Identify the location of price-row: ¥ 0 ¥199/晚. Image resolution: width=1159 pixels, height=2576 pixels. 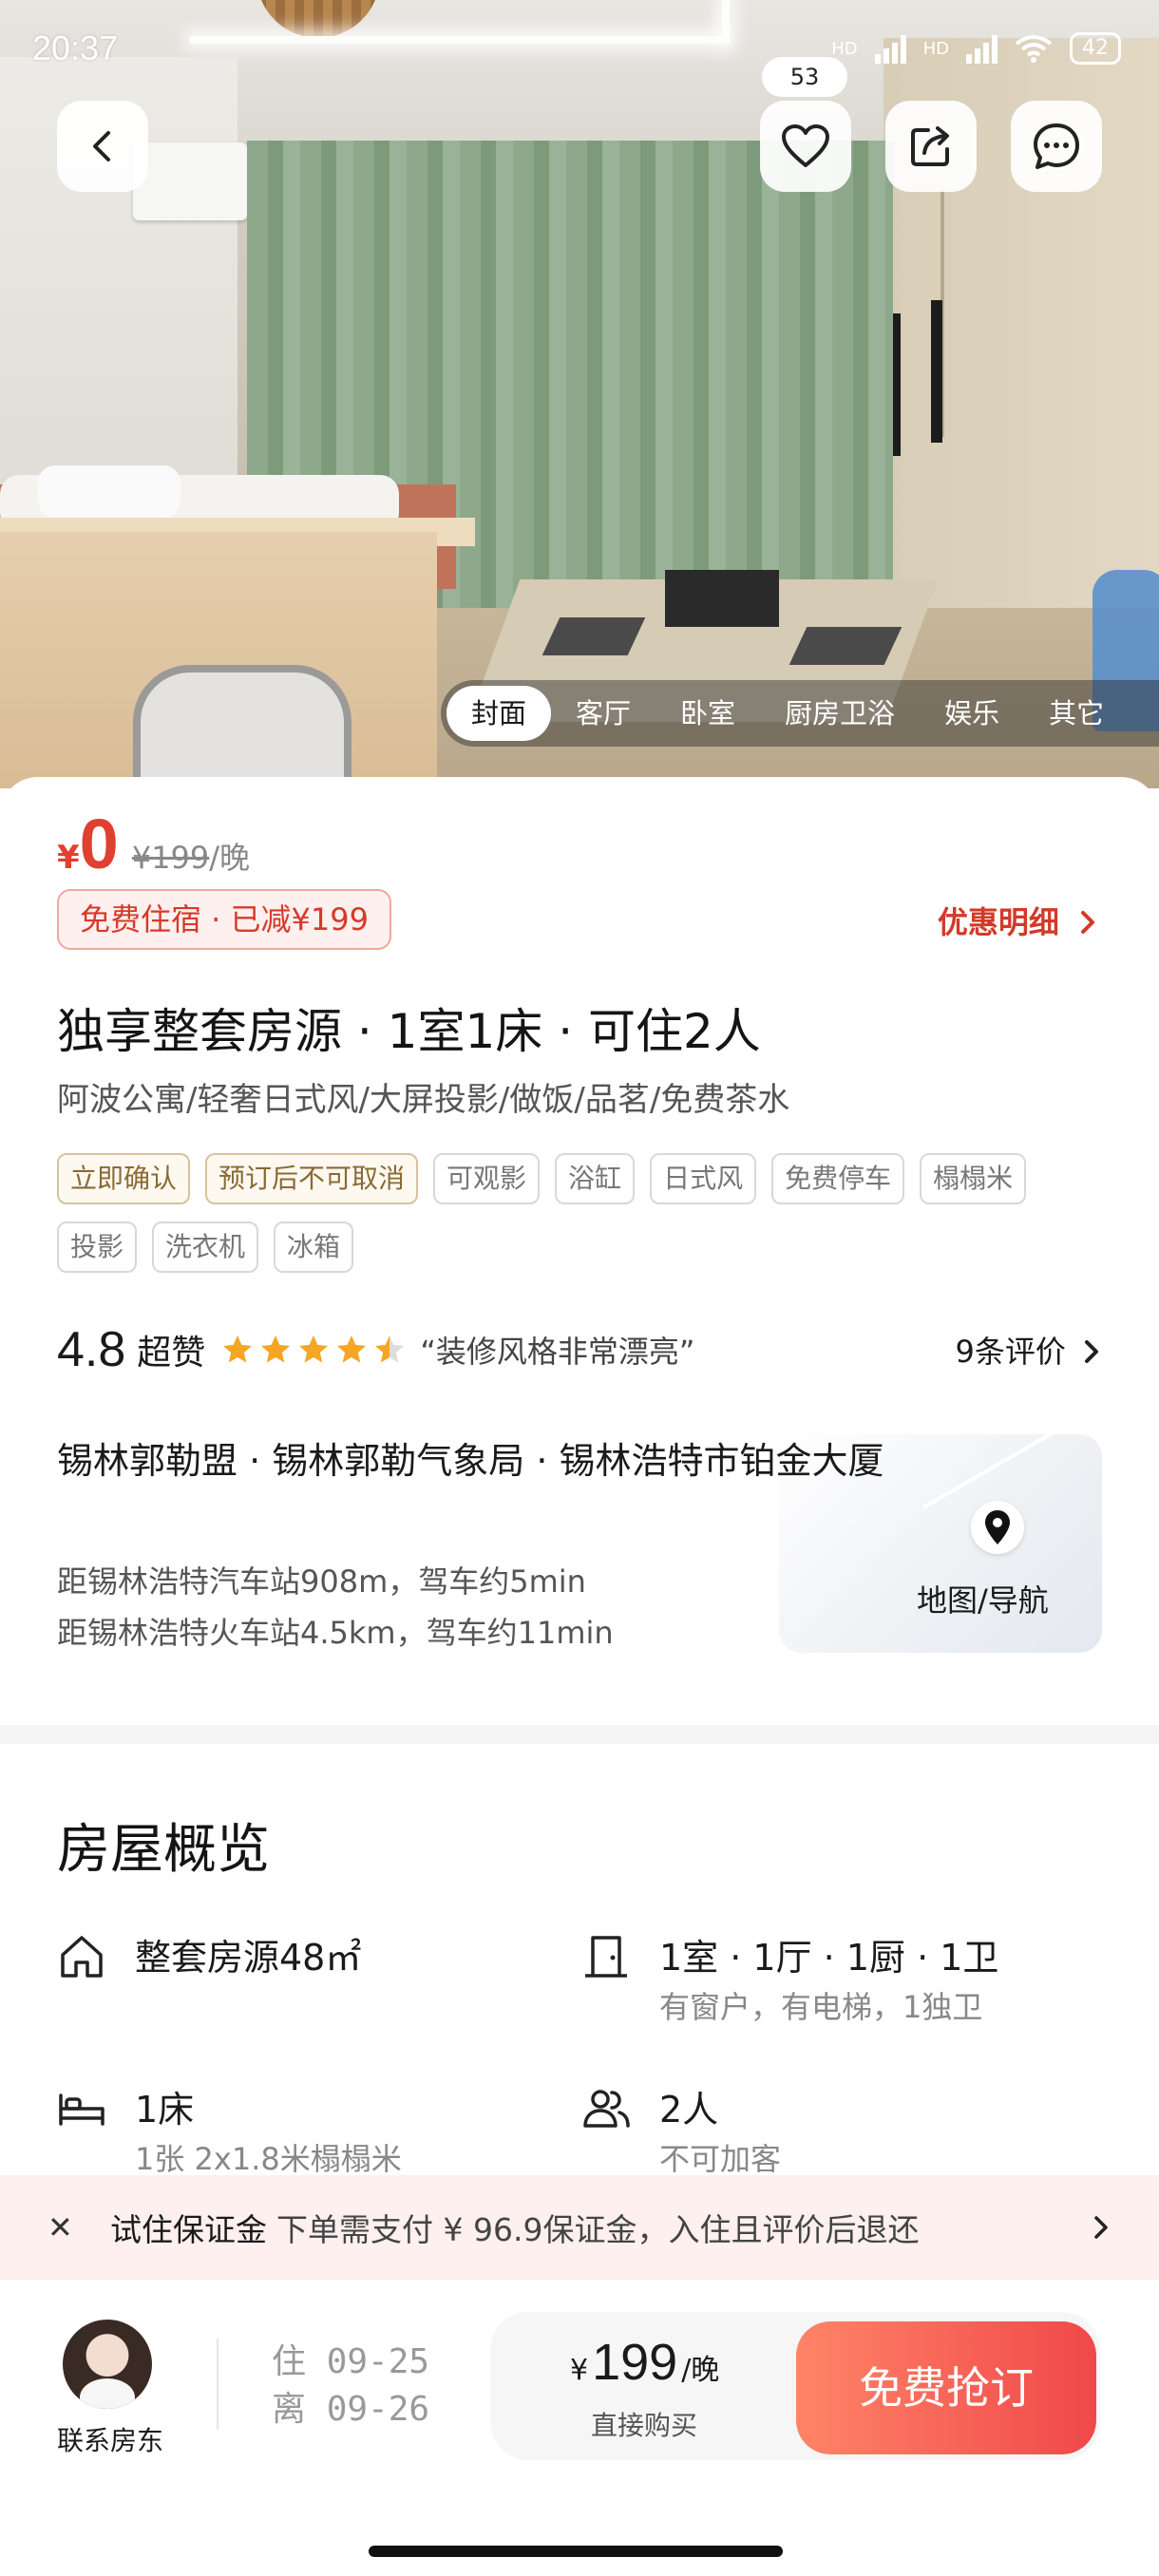
(153, 844).